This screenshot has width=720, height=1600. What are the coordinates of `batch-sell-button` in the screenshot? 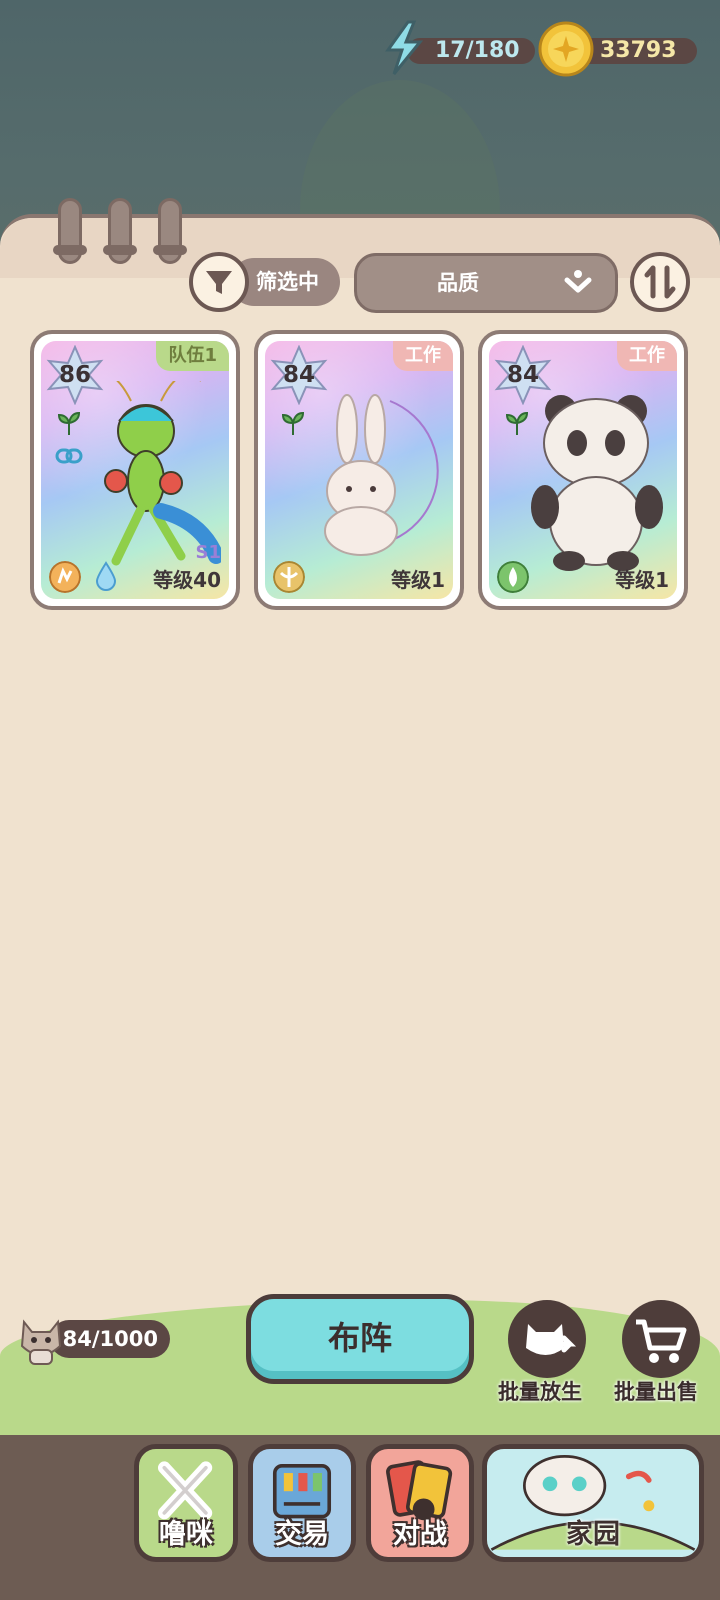 It's located at (661, 1339).